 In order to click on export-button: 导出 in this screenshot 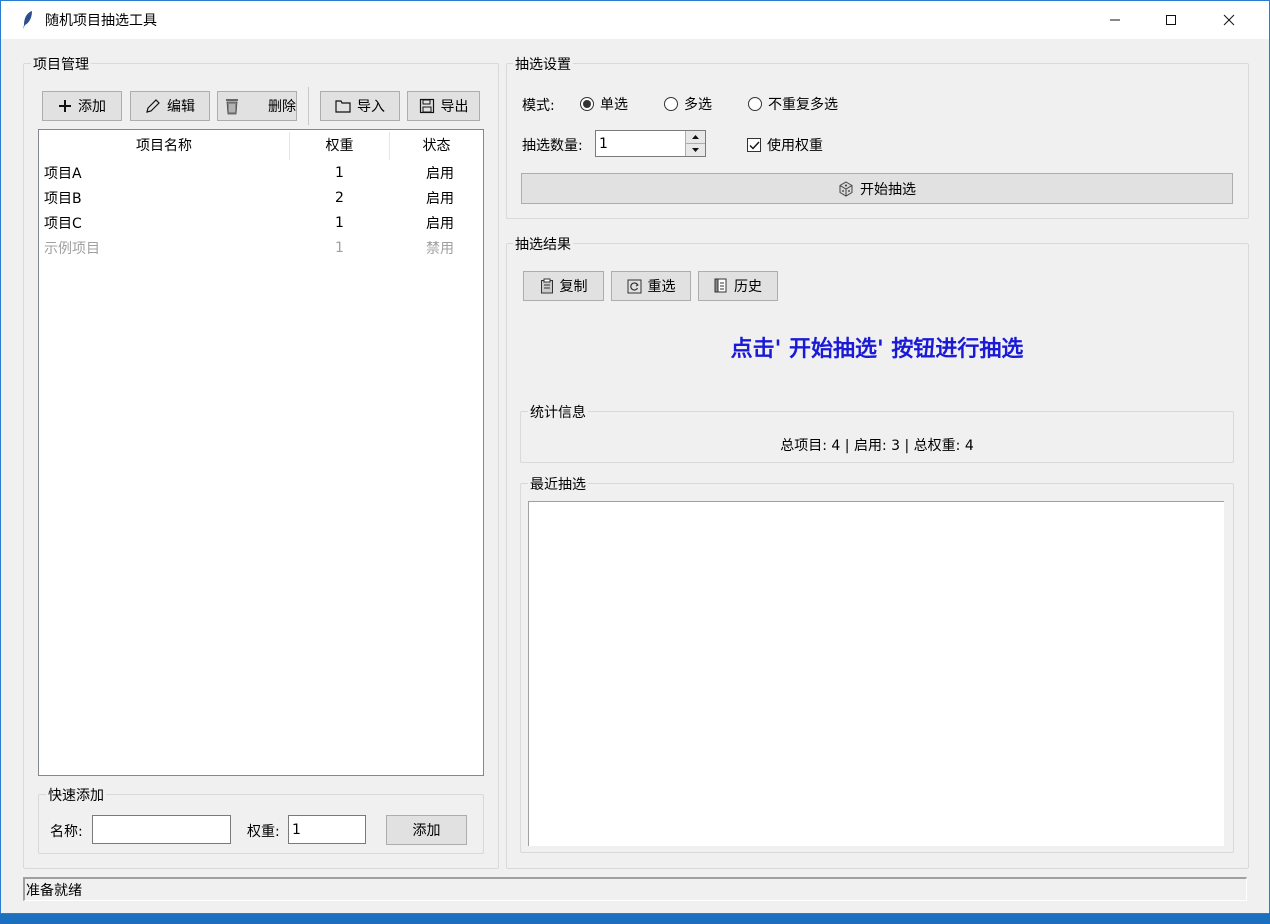, I will do `click(443, 106)`.